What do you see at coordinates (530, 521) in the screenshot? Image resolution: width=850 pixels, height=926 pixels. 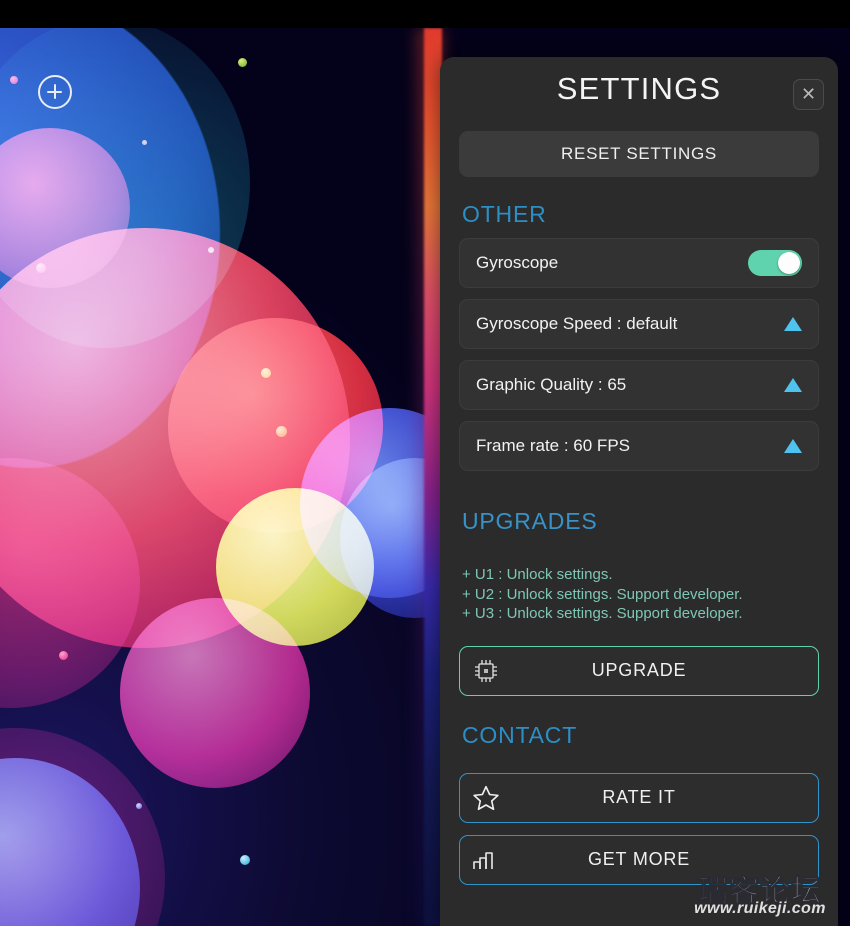 I see `section-heading-upgrades: UPGRADES` at bounding box center [530, 521].